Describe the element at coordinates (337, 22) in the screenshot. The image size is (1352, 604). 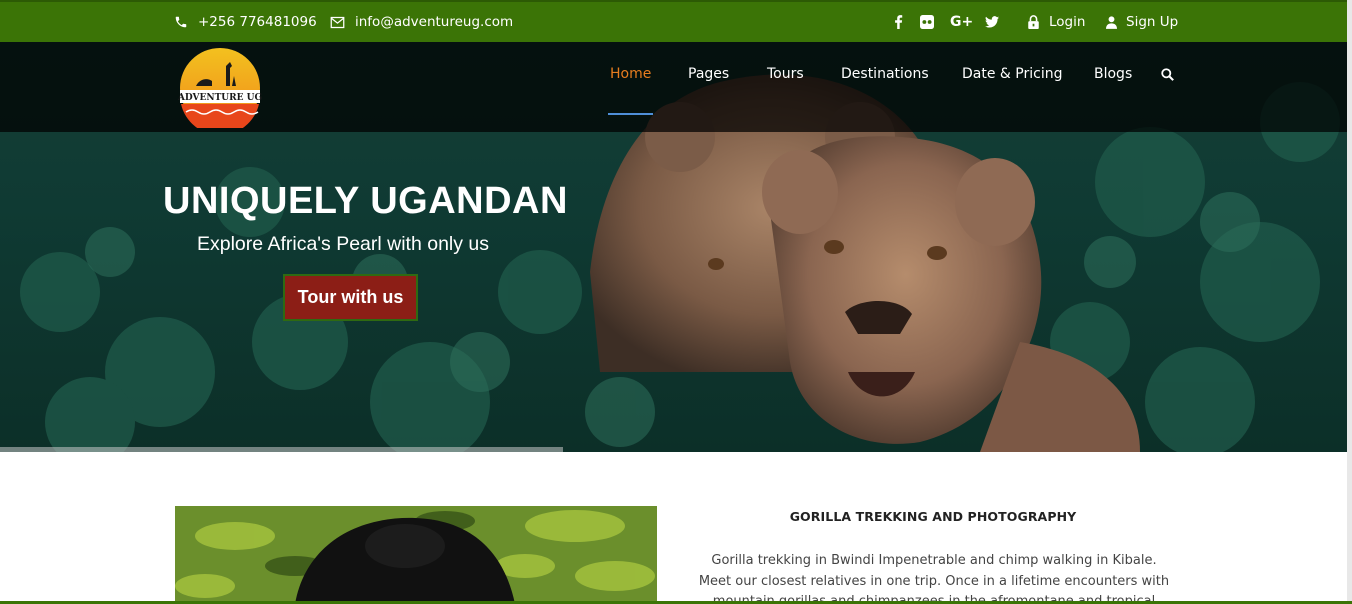
I see `envelope-icon` at that location.